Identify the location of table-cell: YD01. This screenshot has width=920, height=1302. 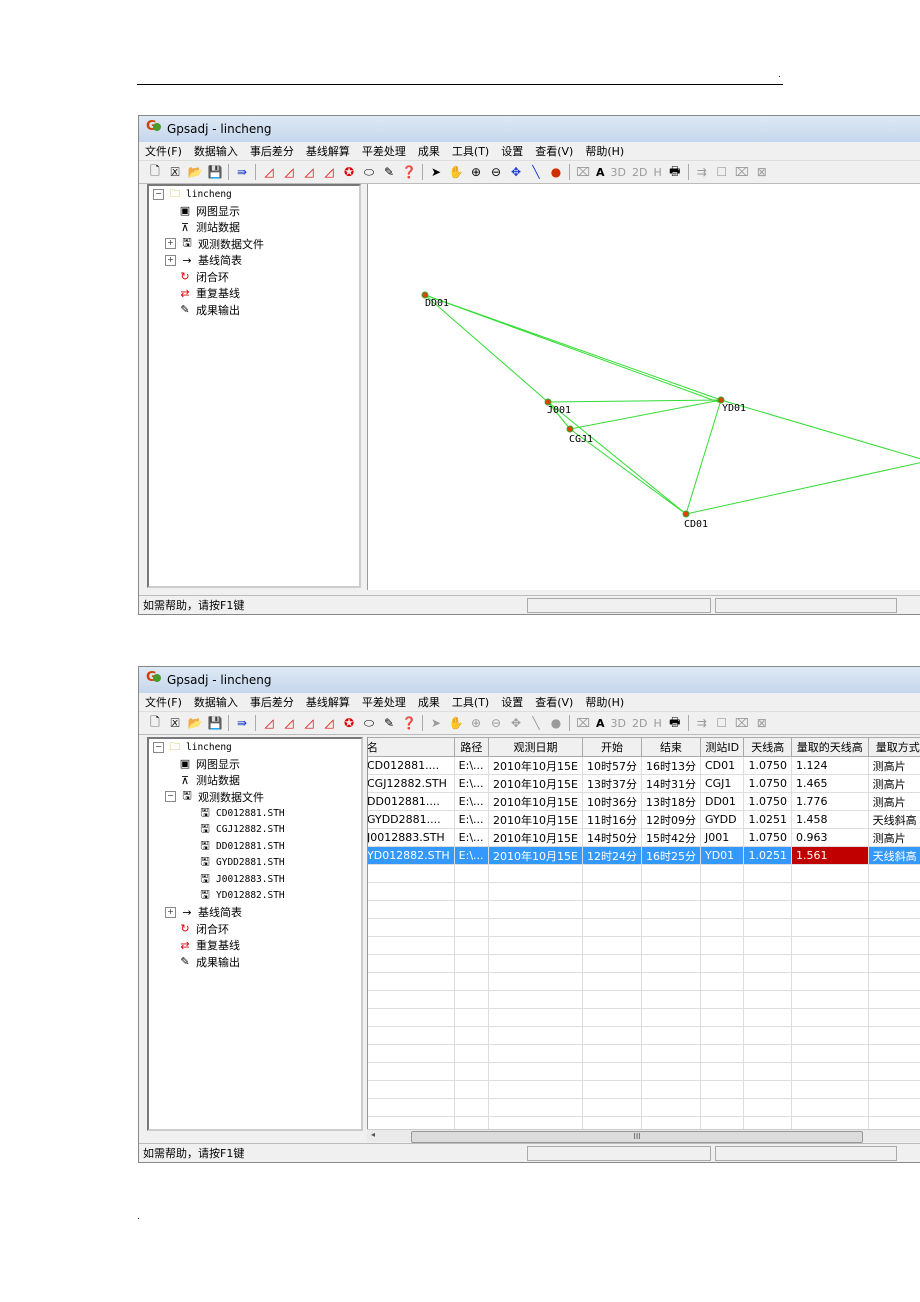
(722, 855).